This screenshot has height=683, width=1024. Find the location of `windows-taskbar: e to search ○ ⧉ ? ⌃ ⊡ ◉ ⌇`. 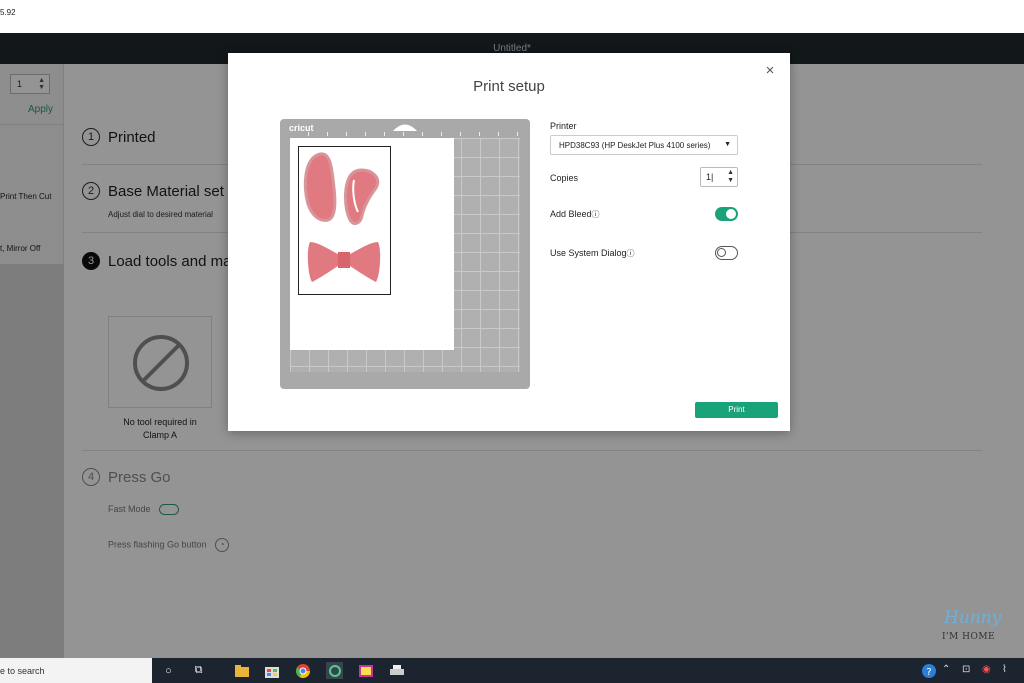

windows-taskbar: e to search ○ ⧉ ? ⌃ ⊡ ◉ ⌇ is located at coordinates (512, 670).